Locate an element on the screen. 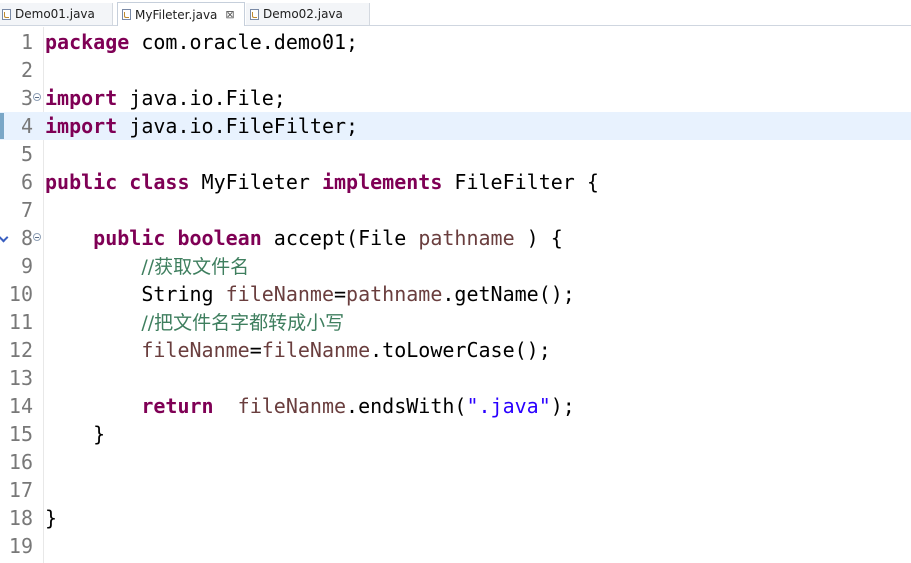  code-line: 11 //把文件名字都转成小写 is located at coordinates (455, 322).